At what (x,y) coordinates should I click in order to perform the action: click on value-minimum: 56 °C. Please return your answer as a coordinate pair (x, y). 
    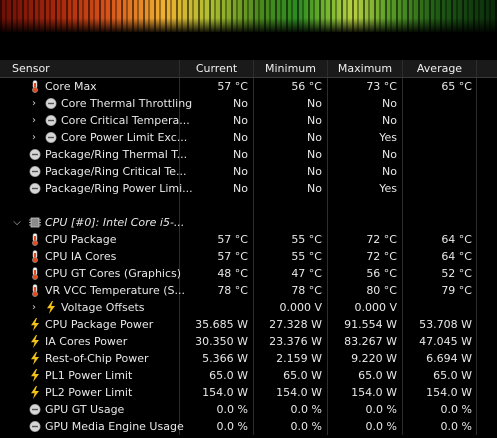
    Looking at the image, I should click on (291, 86).